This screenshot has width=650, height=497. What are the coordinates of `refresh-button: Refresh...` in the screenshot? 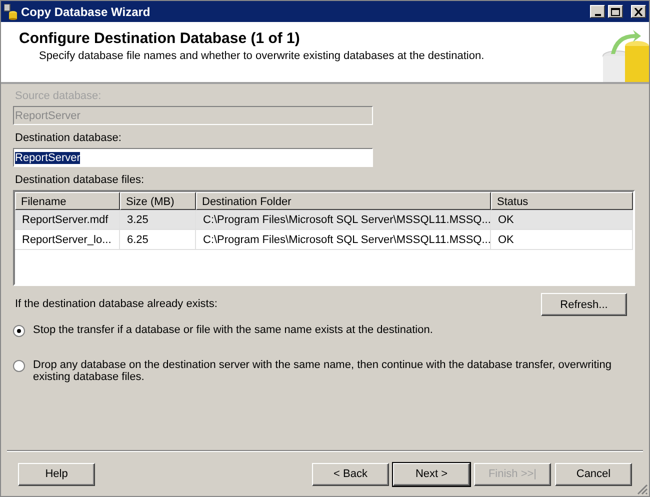 It's located at (584, 304).